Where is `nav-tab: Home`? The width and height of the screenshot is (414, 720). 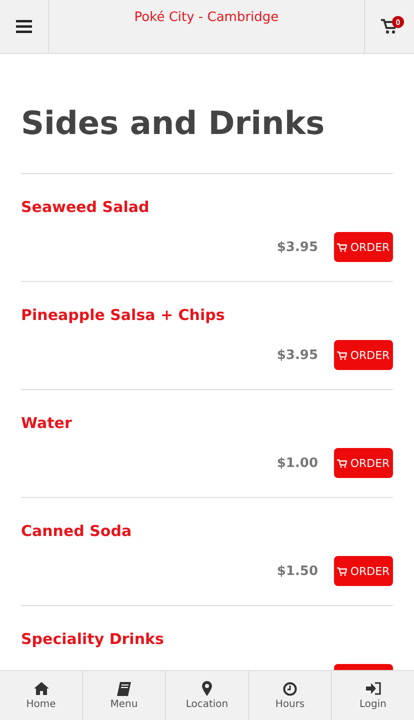
nav-tab: Home is located at coordinates (41, 695).